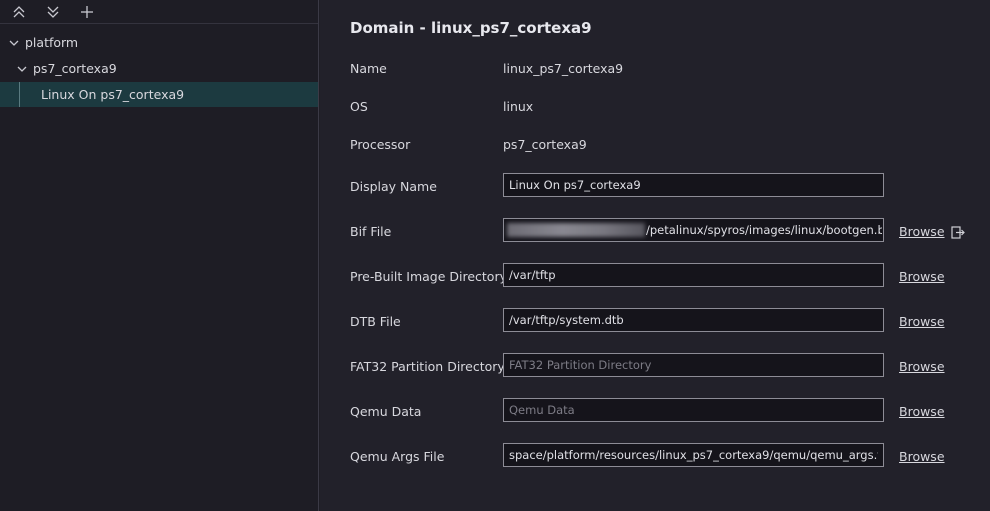 The width and height of the screenshot is (990, 511). Describe the element at coordinates (359, 106) in the screenshot. I see `os-label: OS` at that location.